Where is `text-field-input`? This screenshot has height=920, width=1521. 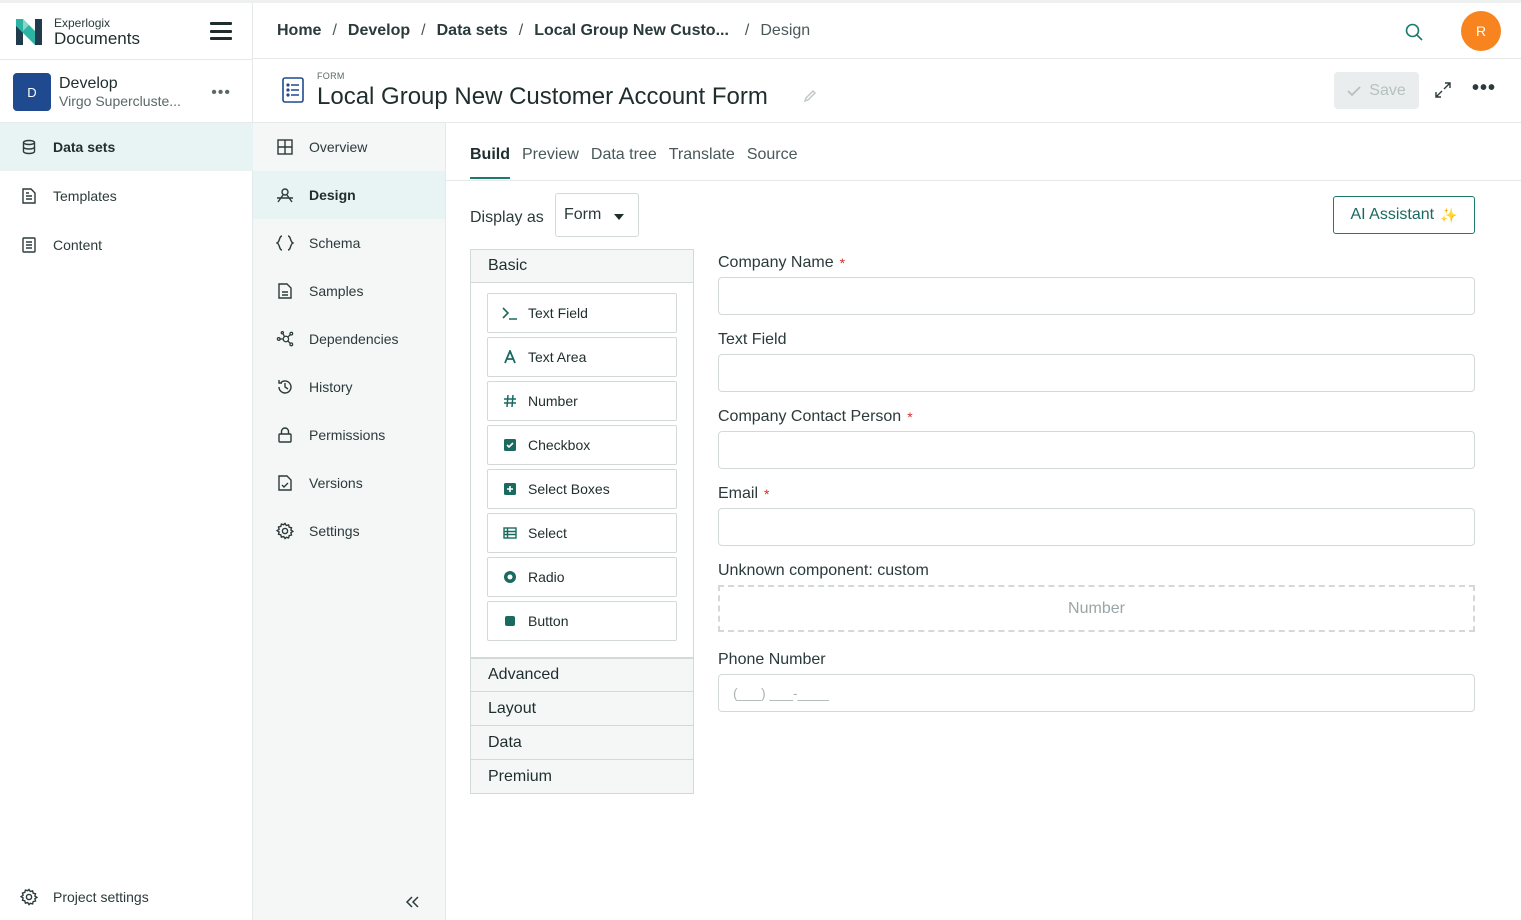
text-field-input is located at coordinates (1096, 373).